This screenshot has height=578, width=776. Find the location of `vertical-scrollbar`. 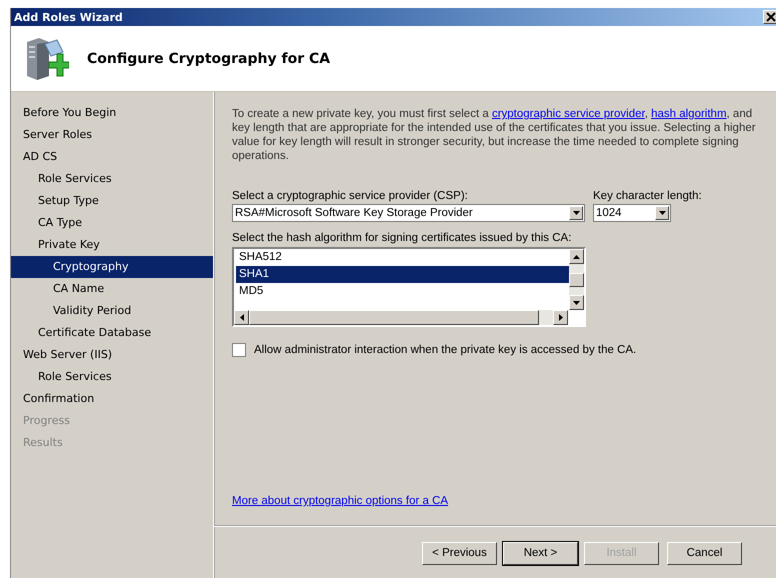

vertical-scrollbar is located at coordinates (576, 279).